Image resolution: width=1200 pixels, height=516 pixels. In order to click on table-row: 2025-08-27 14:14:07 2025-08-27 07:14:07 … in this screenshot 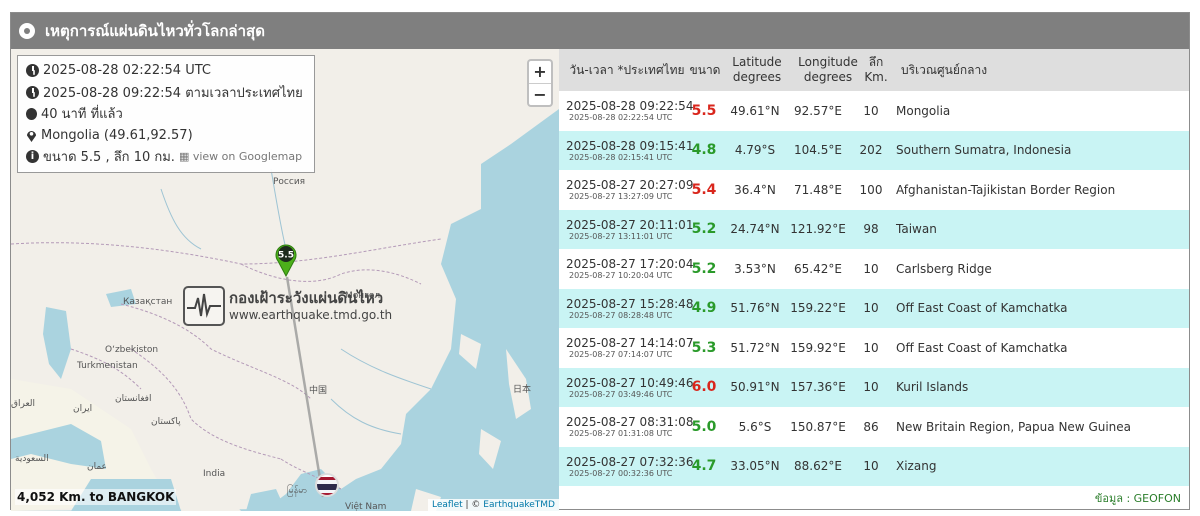, I will do `click(874, 348)`.